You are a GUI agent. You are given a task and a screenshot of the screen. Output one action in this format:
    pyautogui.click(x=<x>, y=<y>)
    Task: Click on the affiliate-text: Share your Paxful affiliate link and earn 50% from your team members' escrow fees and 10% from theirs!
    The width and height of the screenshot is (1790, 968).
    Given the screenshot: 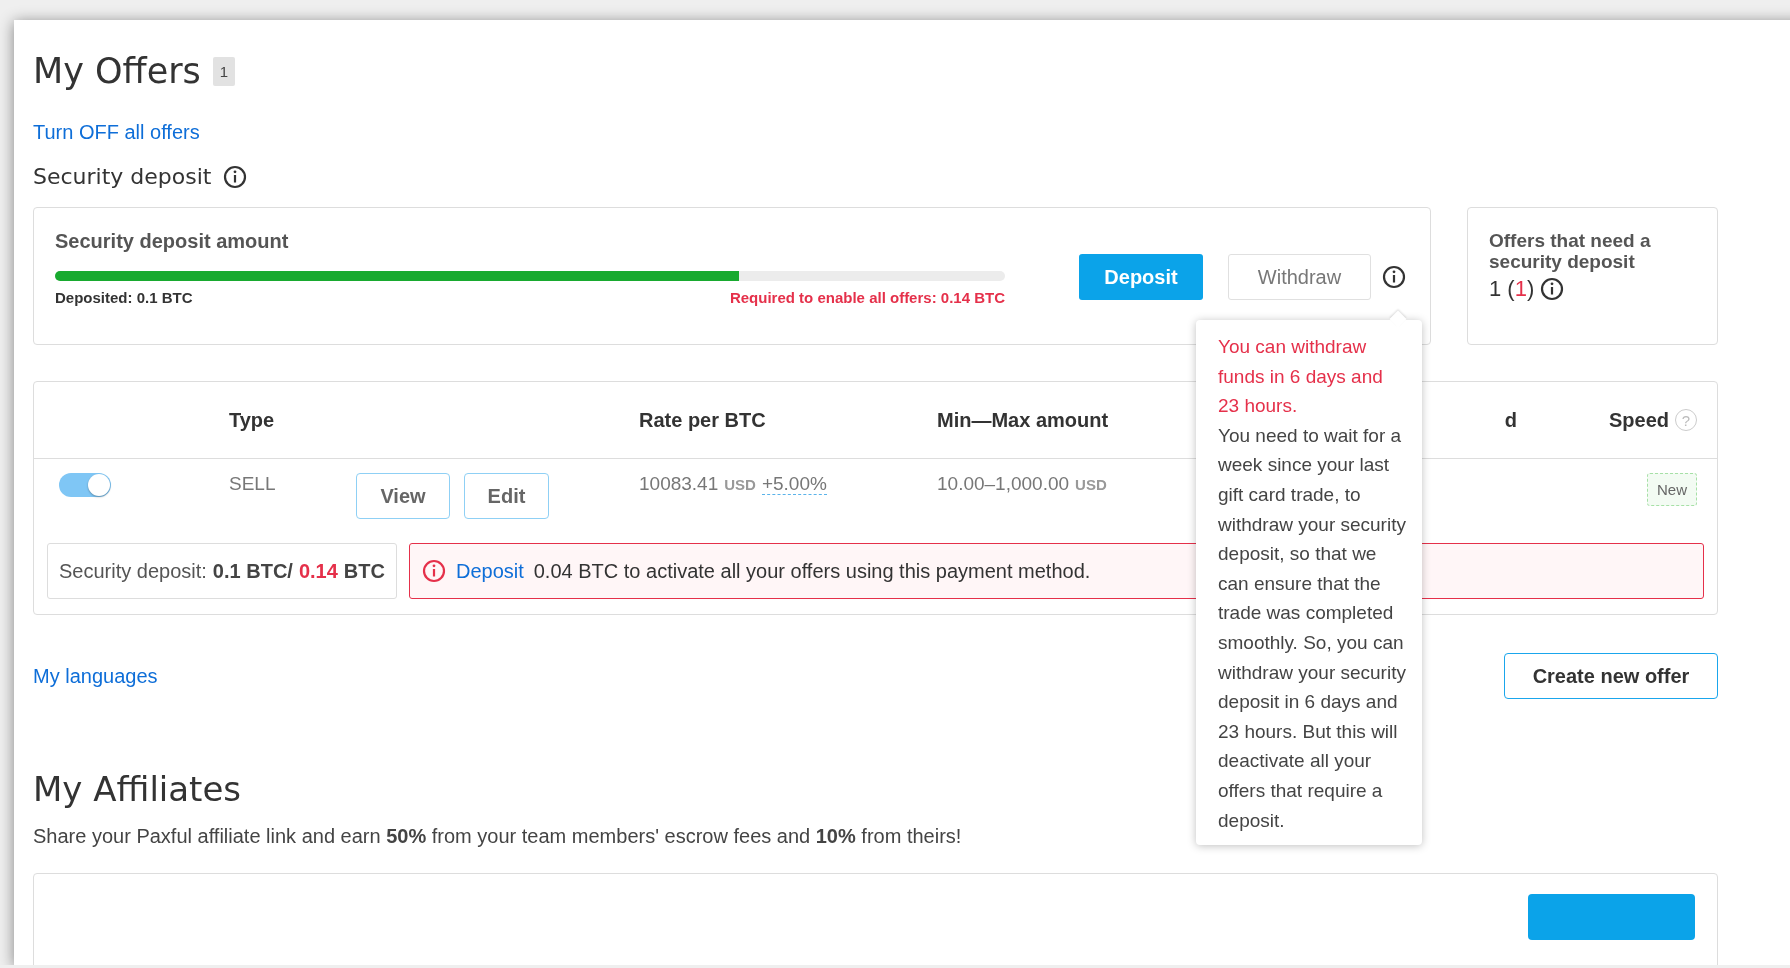 What is the action you would take?
    pyautogui.click(x=498, y=836)
    